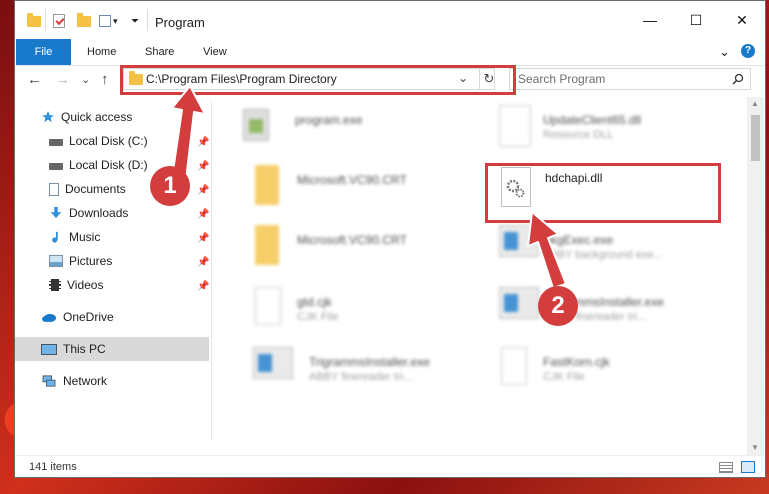 The width and height of the screenshot is (769, 494). I want to click on step-badge-1: 1, so click(170, 186).